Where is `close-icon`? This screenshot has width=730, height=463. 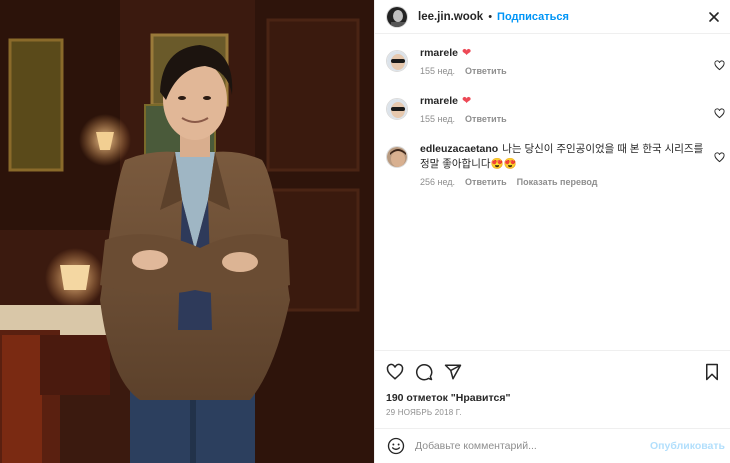
close-icon is located at coordinates (714, 17).